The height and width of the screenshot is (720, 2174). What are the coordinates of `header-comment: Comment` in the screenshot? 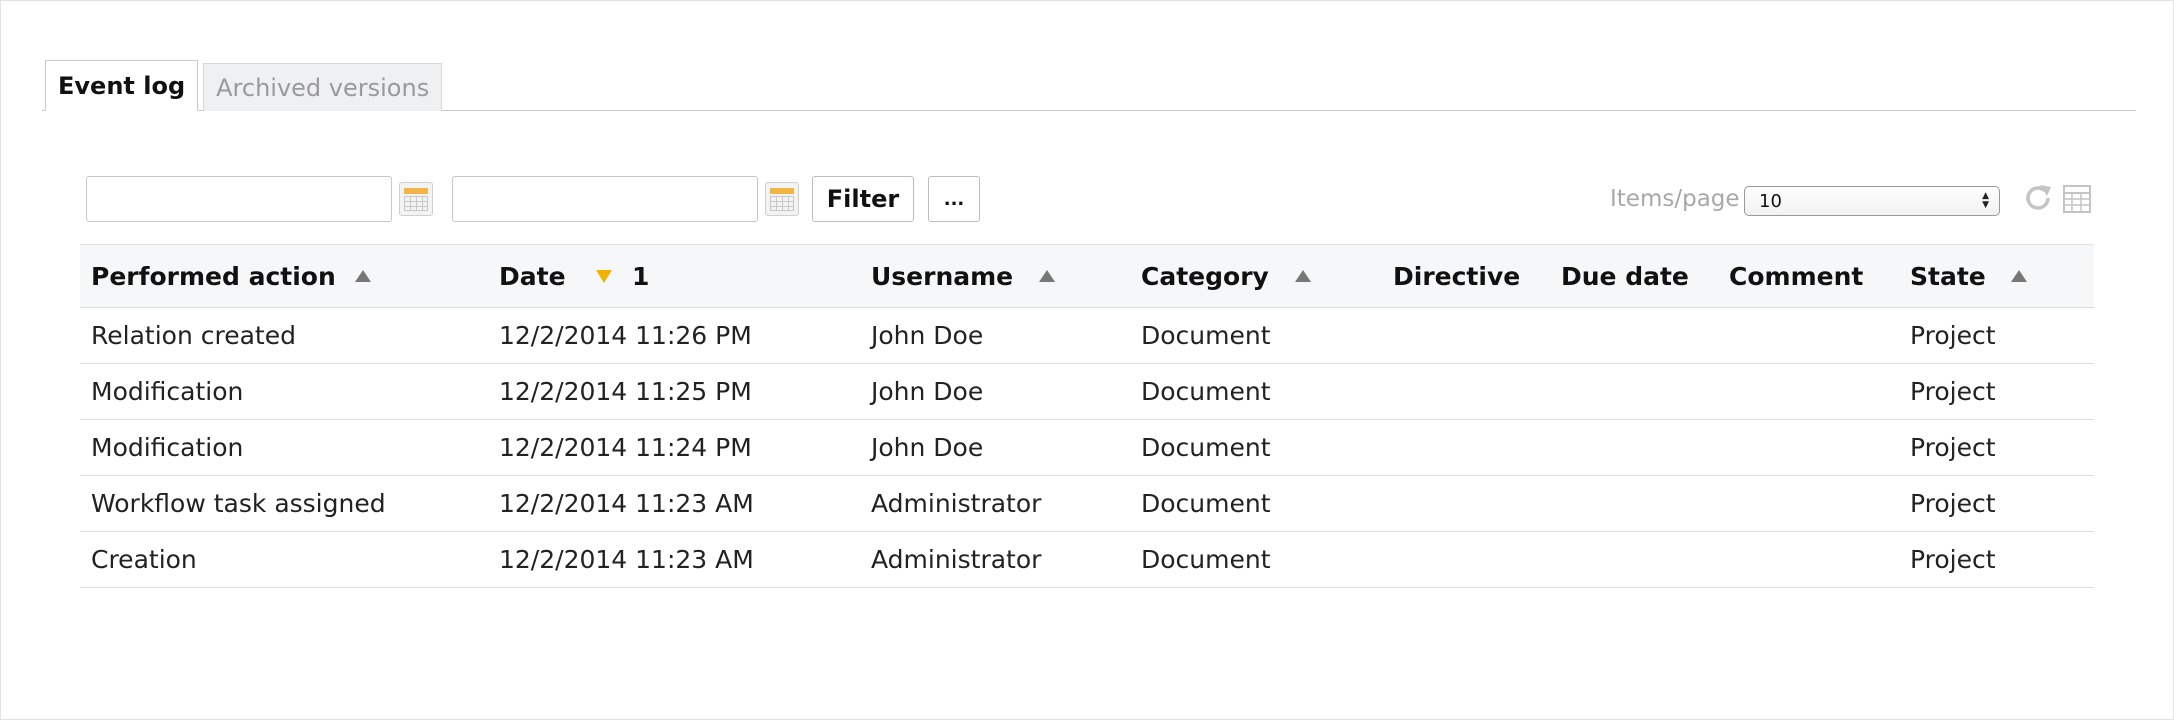 It's located at (1796, 276).